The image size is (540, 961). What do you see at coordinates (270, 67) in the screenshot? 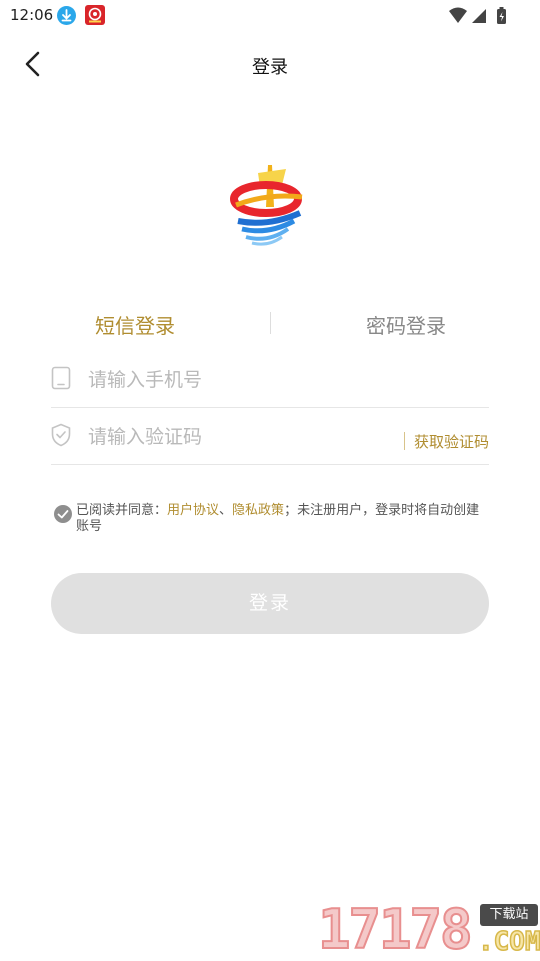
I see `page-title: 登录` at bounding box center [270, 67].